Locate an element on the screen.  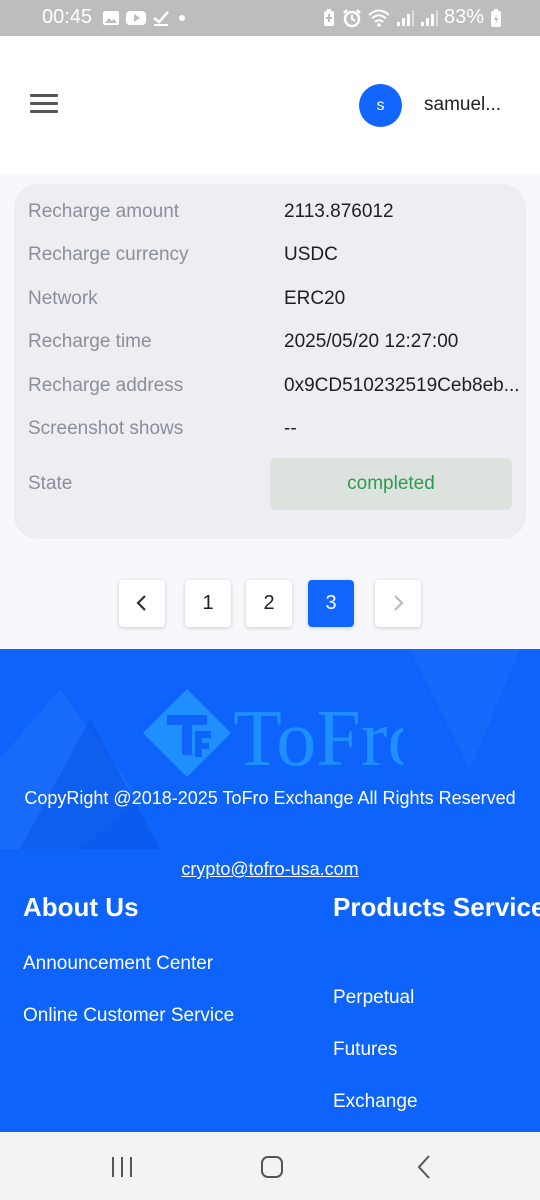
chevron-right-icon is located at coordinates (399, 603).